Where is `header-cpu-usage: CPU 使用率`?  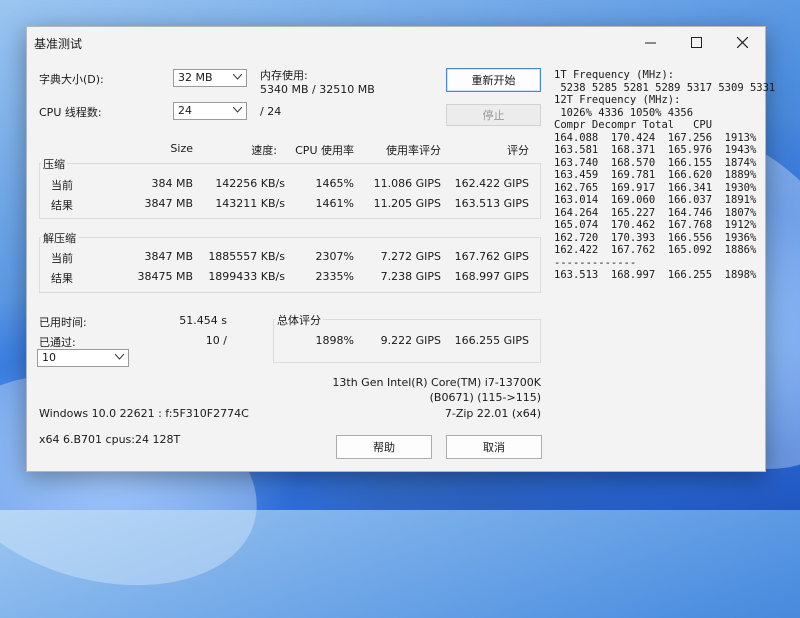
header-cpu-usage: CPU 使用率 is located at coordinates (324, 150).